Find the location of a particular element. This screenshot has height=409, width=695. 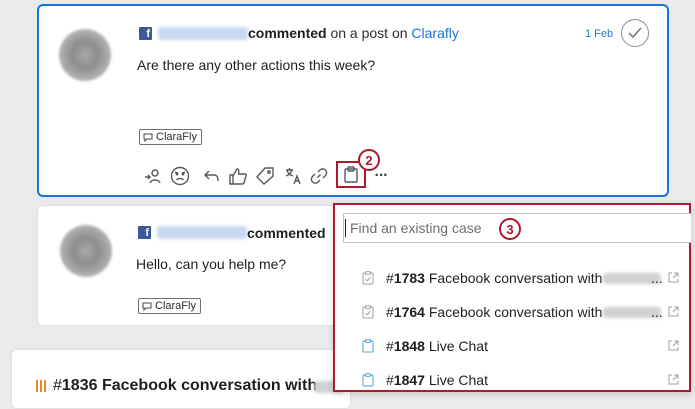

post-date: 1 Feb is located at coordinates (599, 34).